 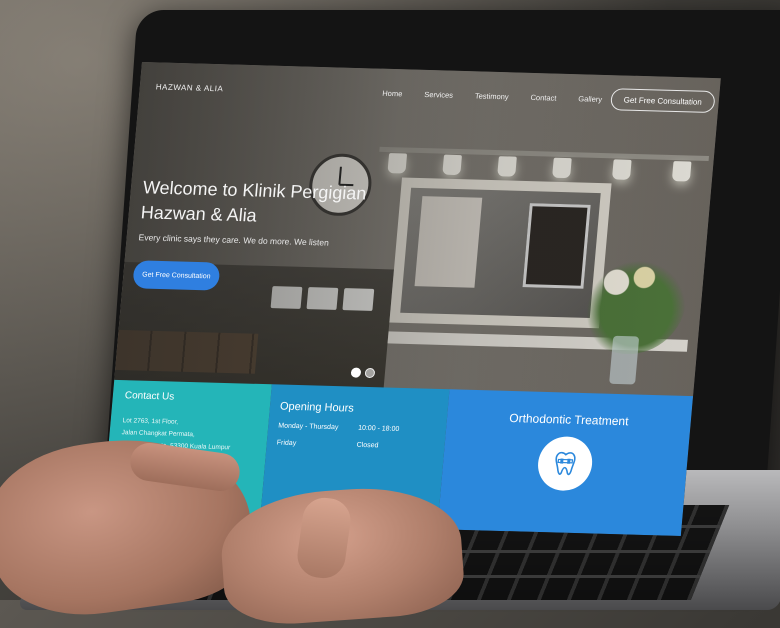 What do you see at coordinates (543, 98) in the screenshot?
I see `nav-link-contact: Contact` at bounding box center [543, 98].